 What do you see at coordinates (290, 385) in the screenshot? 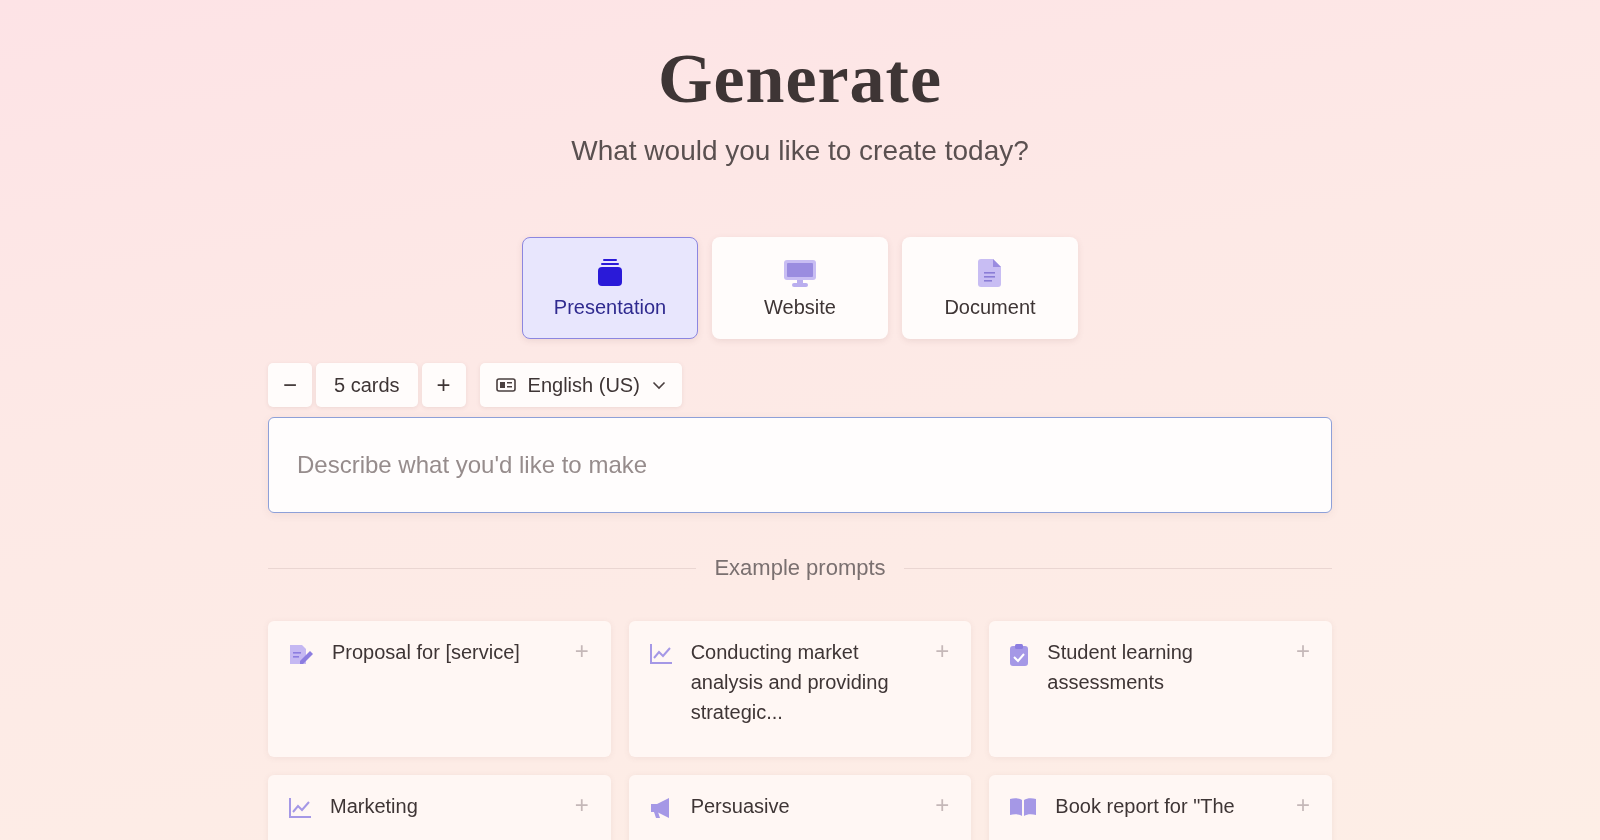
I see `decrement-button: −` at bounding box center [290, 385].